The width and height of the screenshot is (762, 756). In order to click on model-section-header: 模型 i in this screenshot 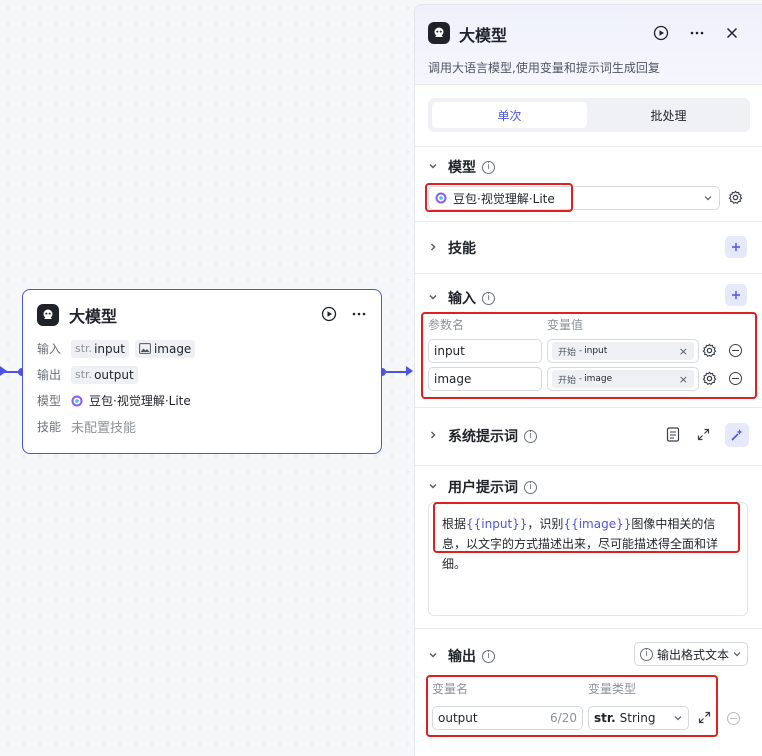, I will do `click(461, 167)`.